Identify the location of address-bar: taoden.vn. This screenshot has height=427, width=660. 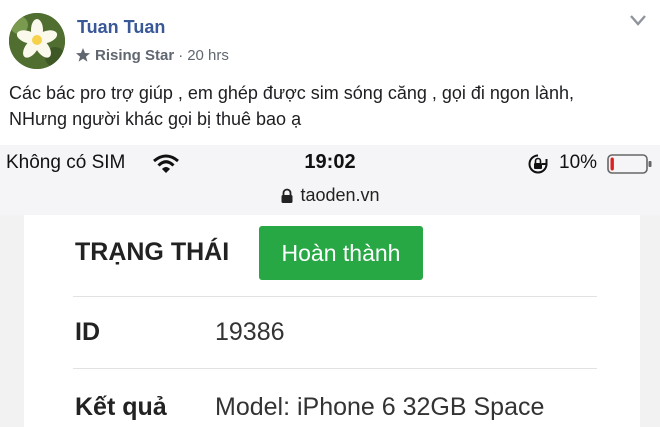
(330, 195).